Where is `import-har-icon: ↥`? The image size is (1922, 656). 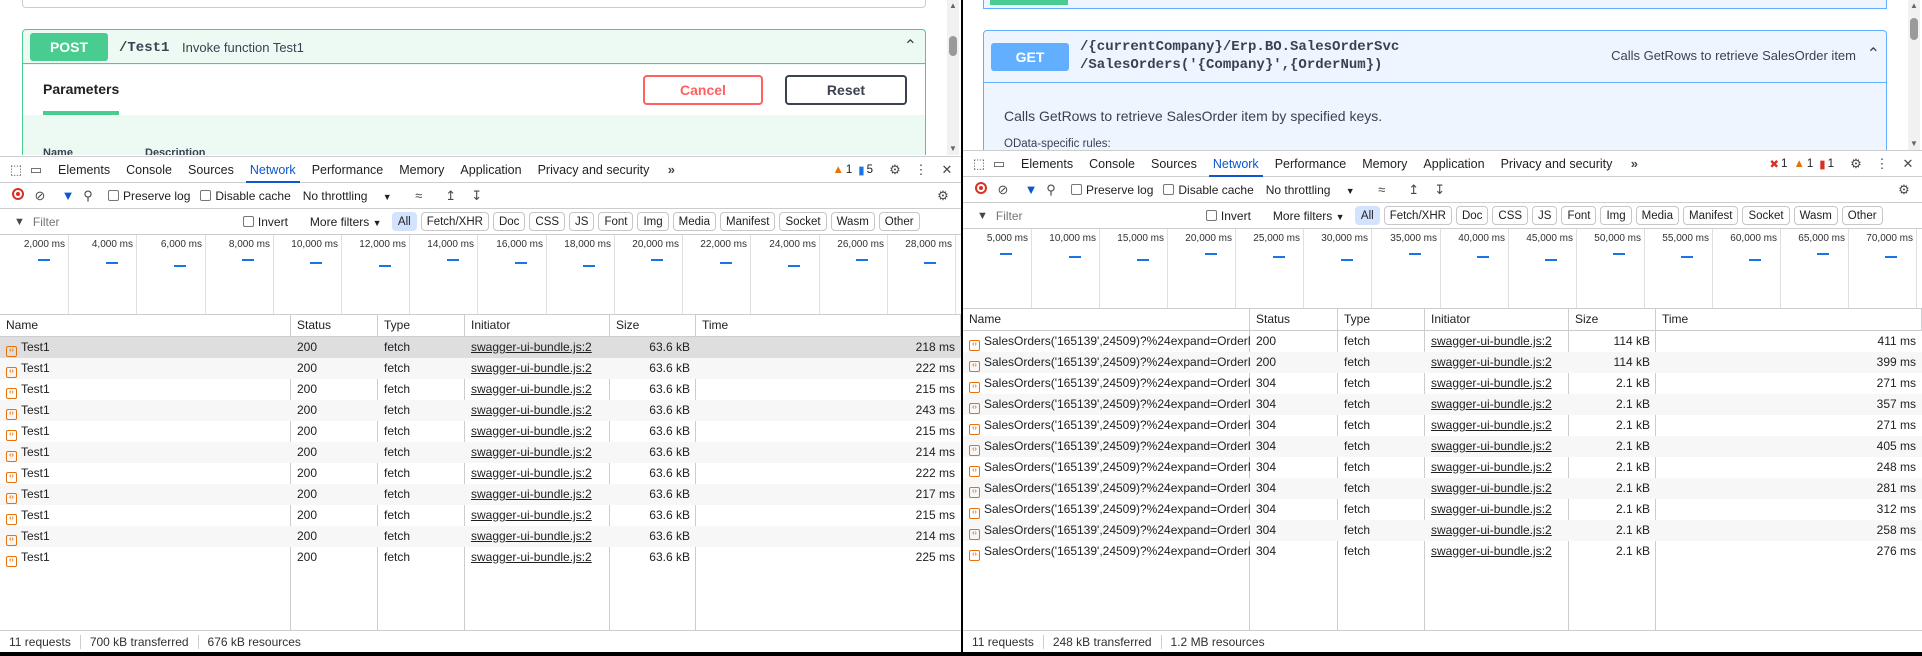
import-har-icon: ↥ is located at coordinates (451, 196).